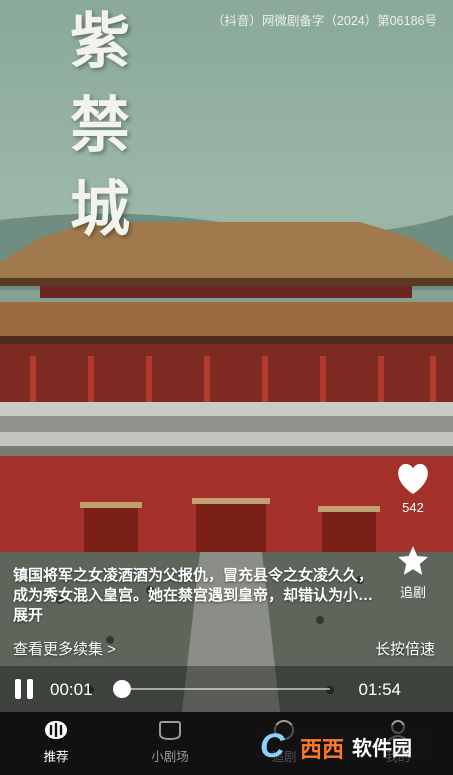  Describe the element at coordinates (64, 648) in the screenshot. I see `more-episodes-link: 查看更多续集 >` at that location.